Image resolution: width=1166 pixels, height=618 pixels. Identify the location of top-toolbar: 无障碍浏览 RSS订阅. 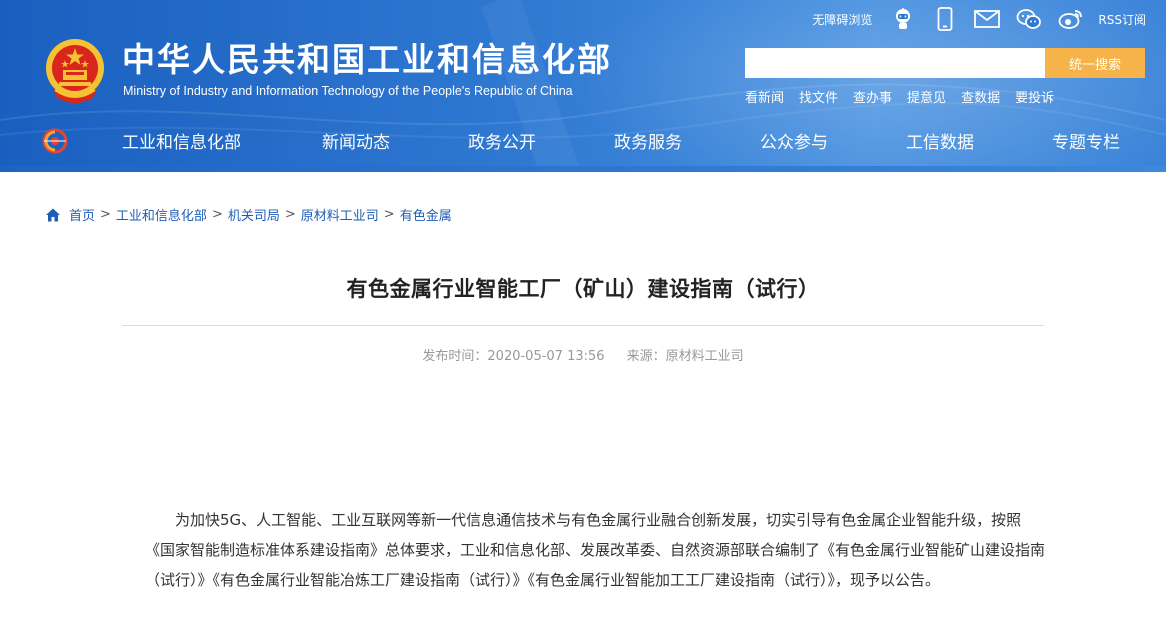
(979, 19).